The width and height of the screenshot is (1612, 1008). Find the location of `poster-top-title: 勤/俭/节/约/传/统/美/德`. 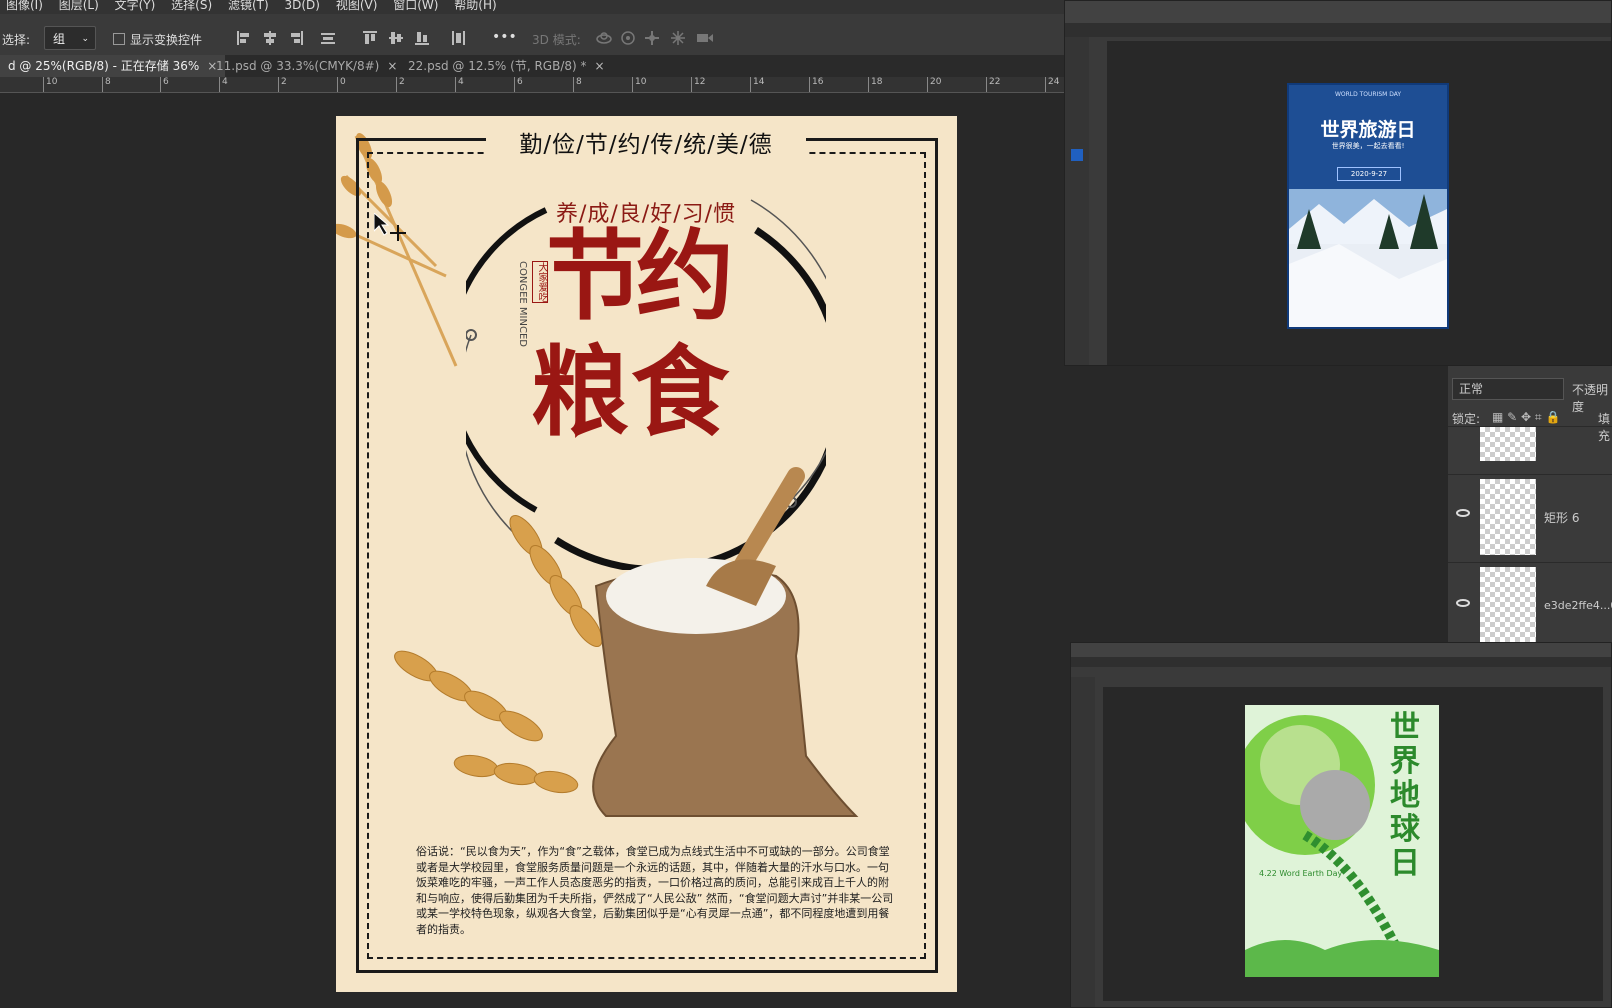

poster-top-title: 勤/俭/节/约/传/统/美/德 is located at coordinates (646, 145).